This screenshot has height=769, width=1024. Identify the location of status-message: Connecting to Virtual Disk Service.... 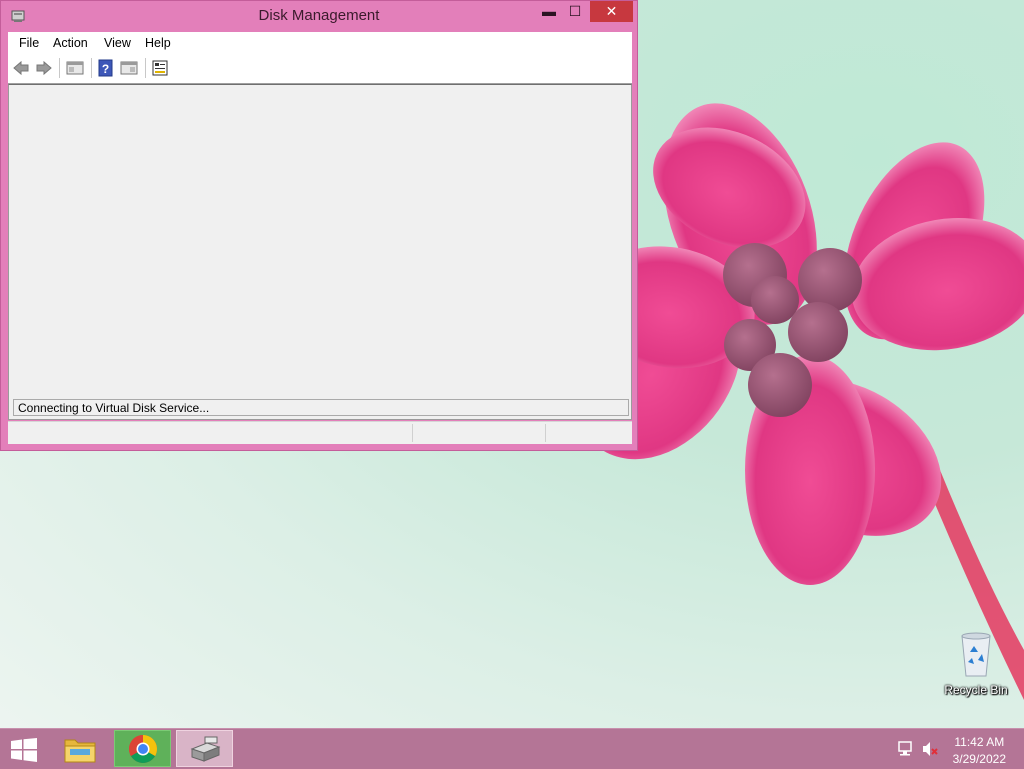
(321, 407).